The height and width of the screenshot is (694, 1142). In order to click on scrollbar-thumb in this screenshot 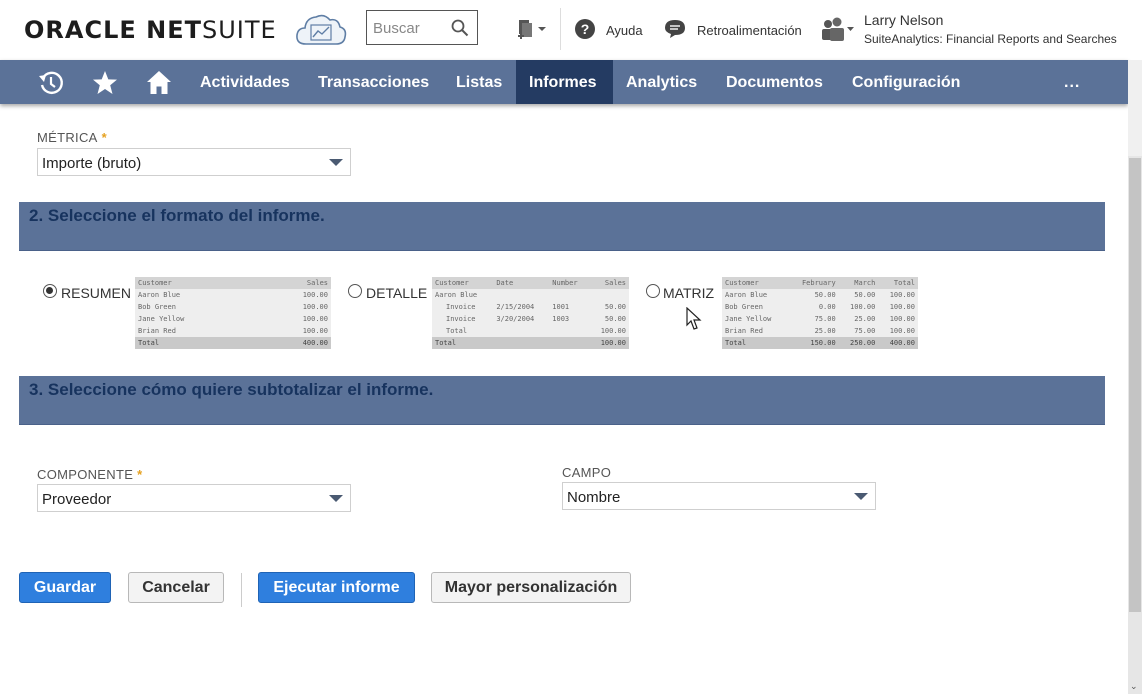, I will do `click(1135, 385)`.